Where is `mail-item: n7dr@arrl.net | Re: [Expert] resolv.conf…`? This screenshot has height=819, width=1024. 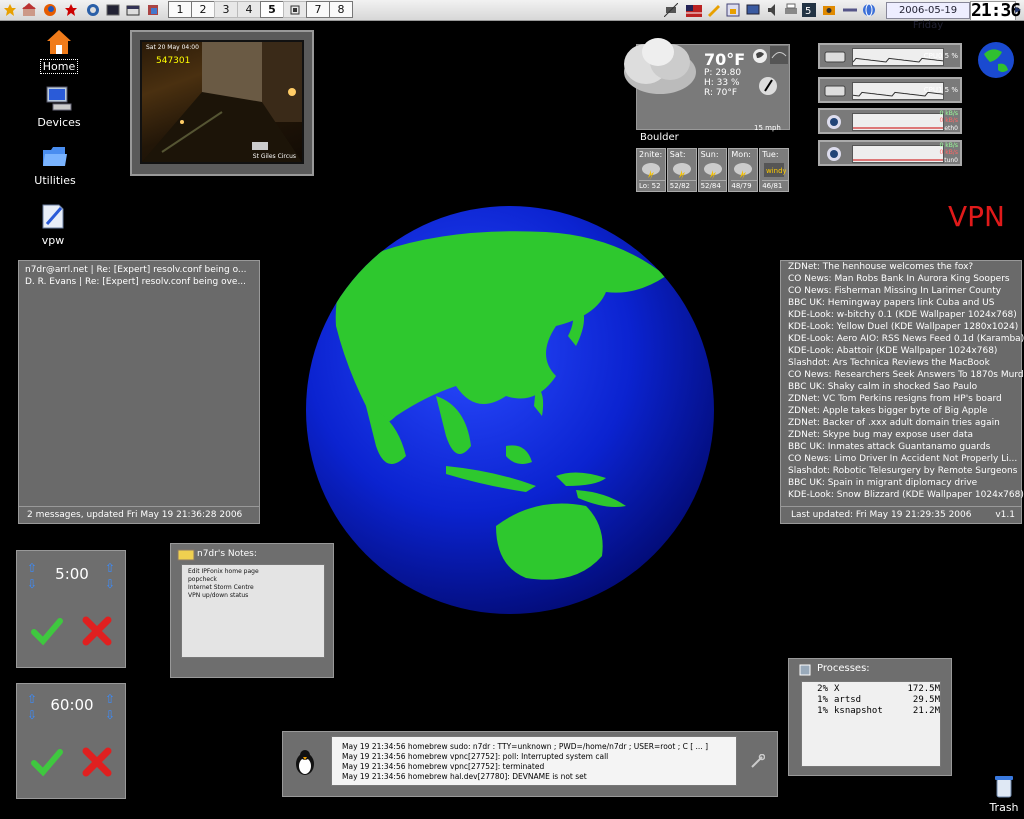
mail-item: n7dr@arrl.net | Re: [Expert] resolv.conf… is located at coordinates (136, 270).